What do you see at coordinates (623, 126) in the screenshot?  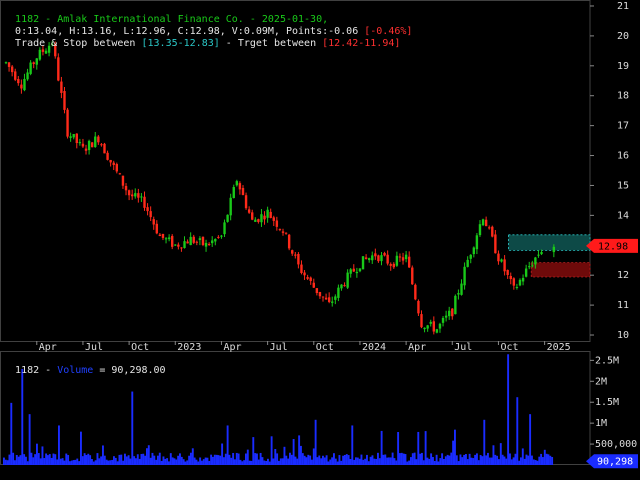 I see `y-tick-label: 17` at bounding box center [623, 126].